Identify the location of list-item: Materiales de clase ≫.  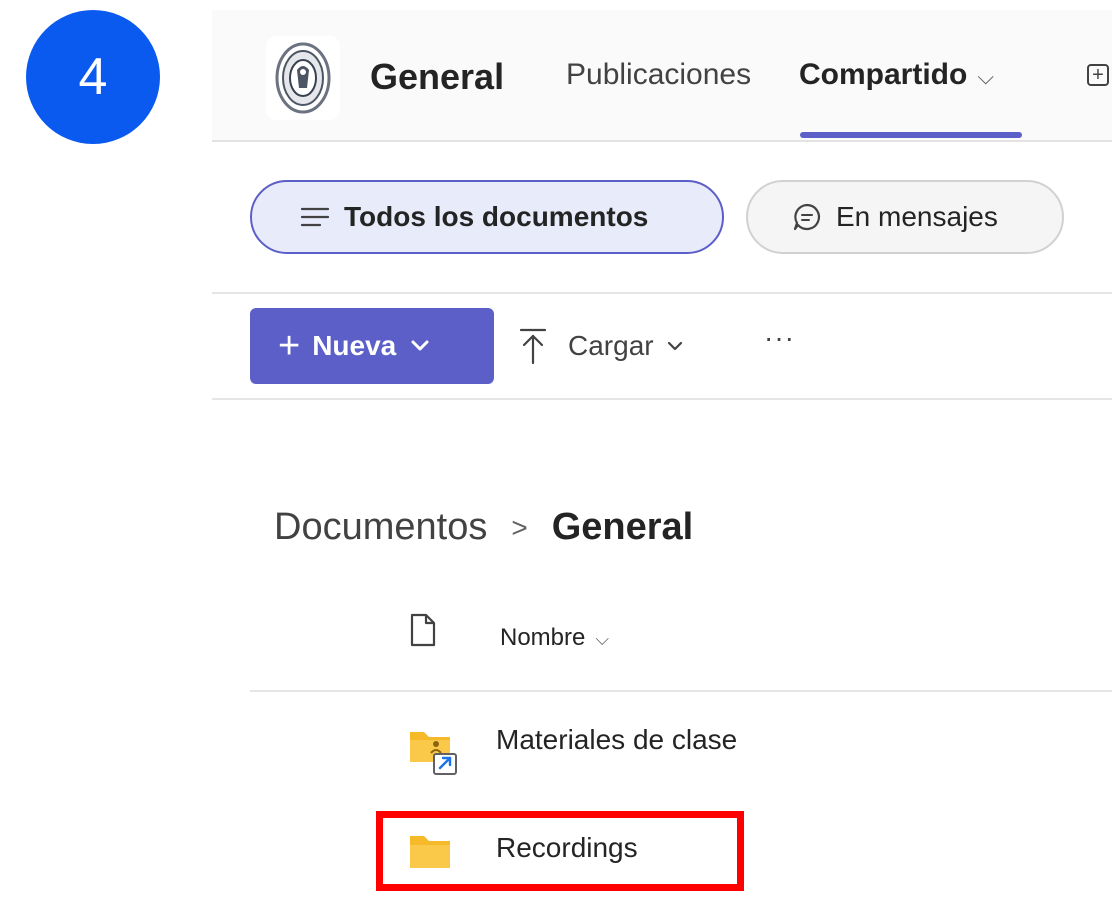
(681, 745).